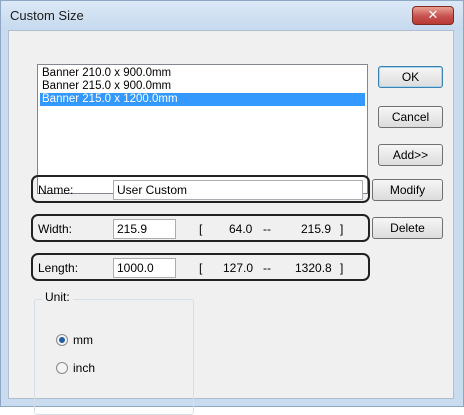  I want to click on mm-radio-label: mm, so click(83, 340).